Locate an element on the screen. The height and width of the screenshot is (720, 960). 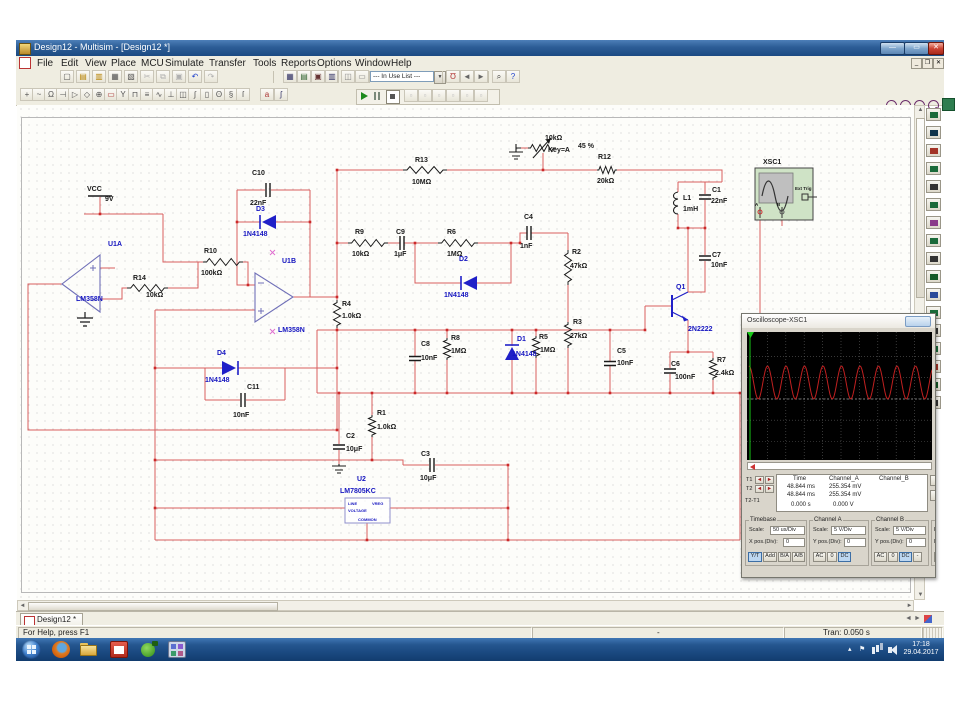
new-icon: ▢ is located at coordinates (67, 76).